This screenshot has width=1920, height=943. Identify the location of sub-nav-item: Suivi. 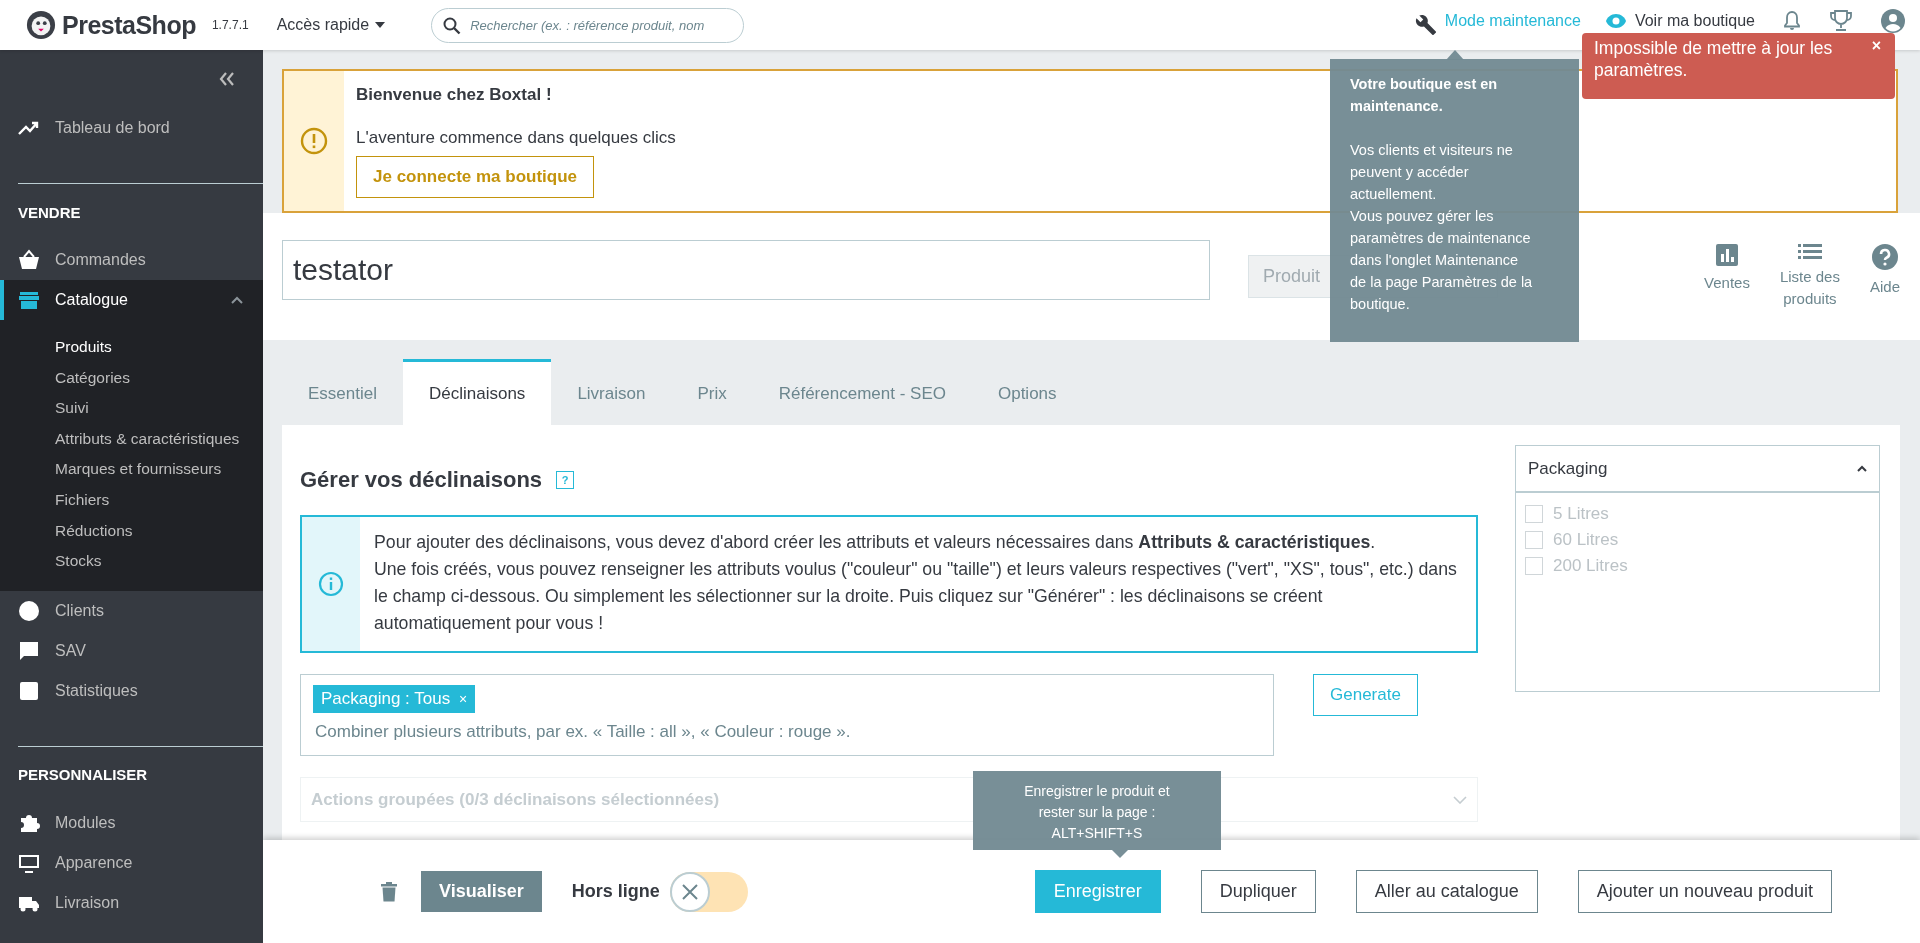
(159, 408).